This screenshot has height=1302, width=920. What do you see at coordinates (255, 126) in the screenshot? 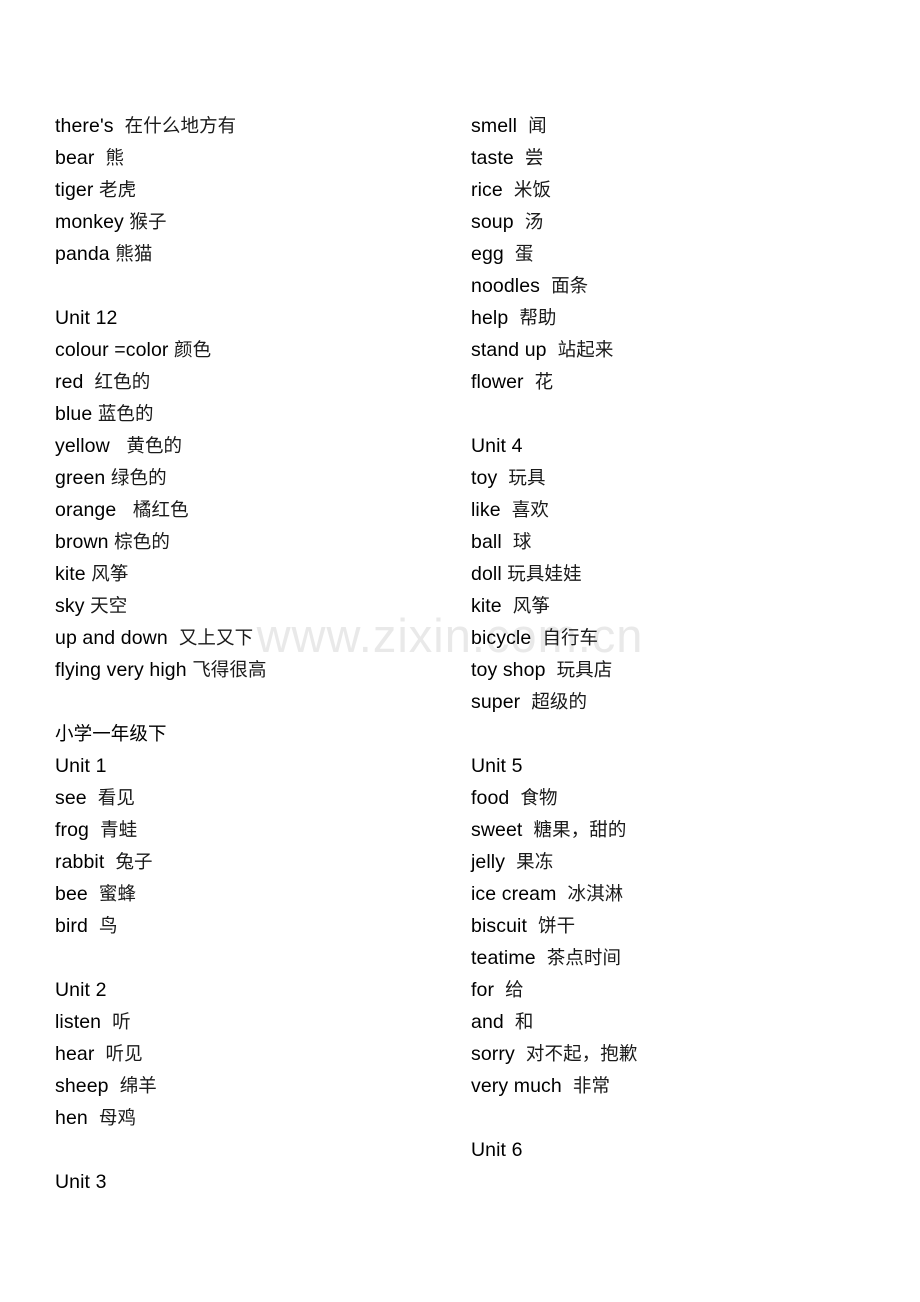
I see `vocabulary-entry: there's 在什么地方有` at bounding box center [255, 126].